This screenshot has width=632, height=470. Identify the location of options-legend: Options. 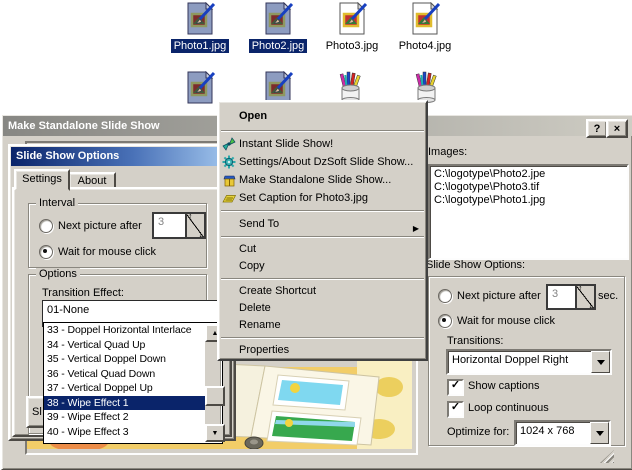
(58, 274).